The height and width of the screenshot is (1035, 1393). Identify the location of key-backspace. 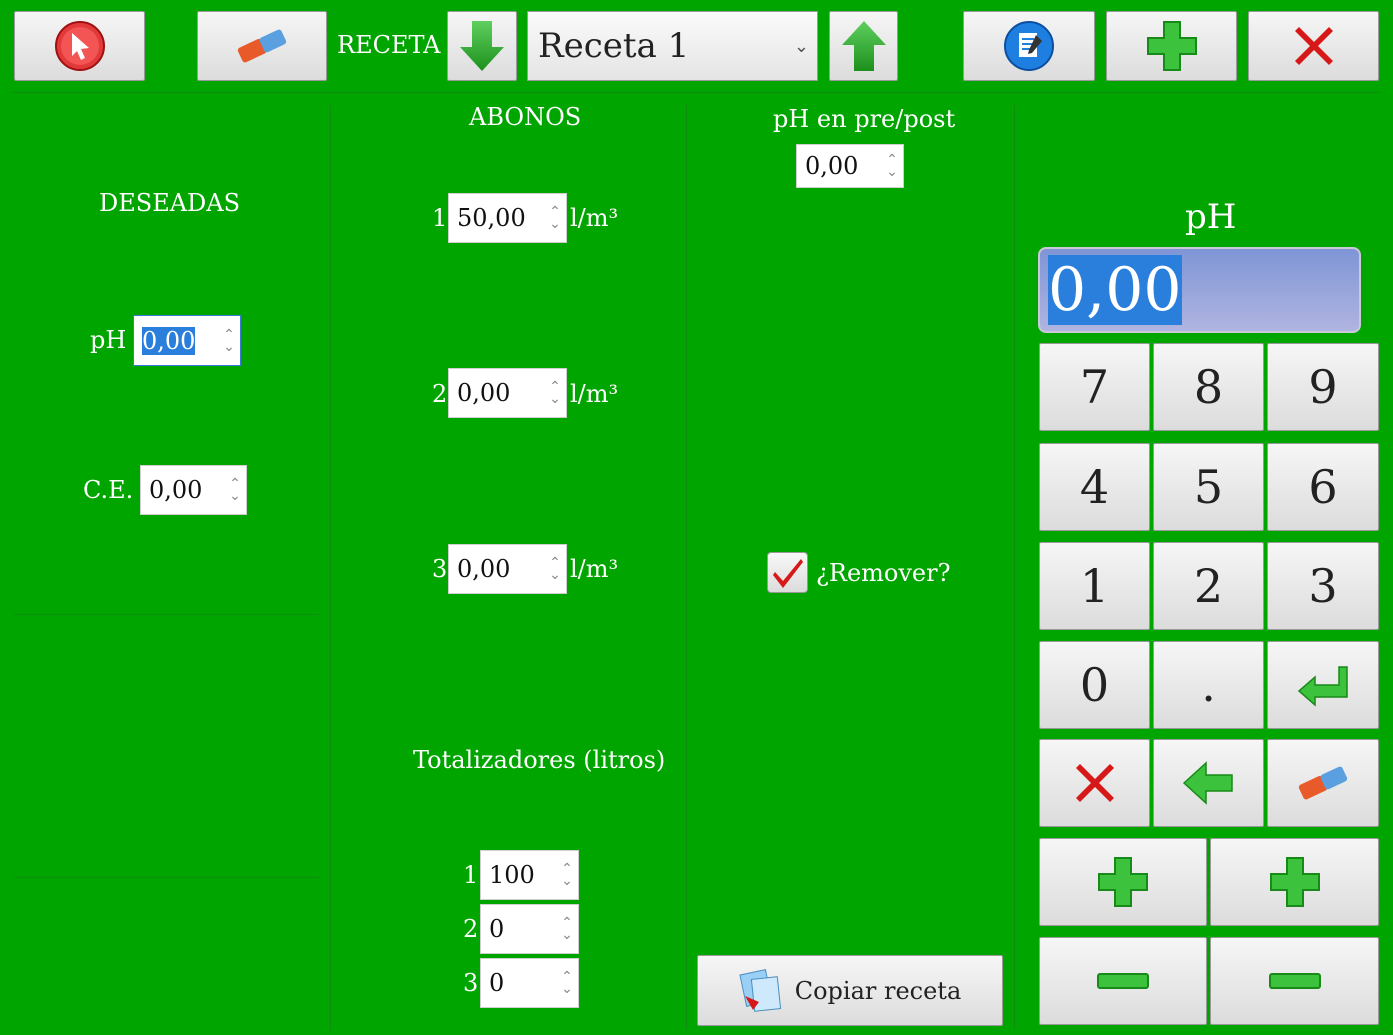
(1208, 783).